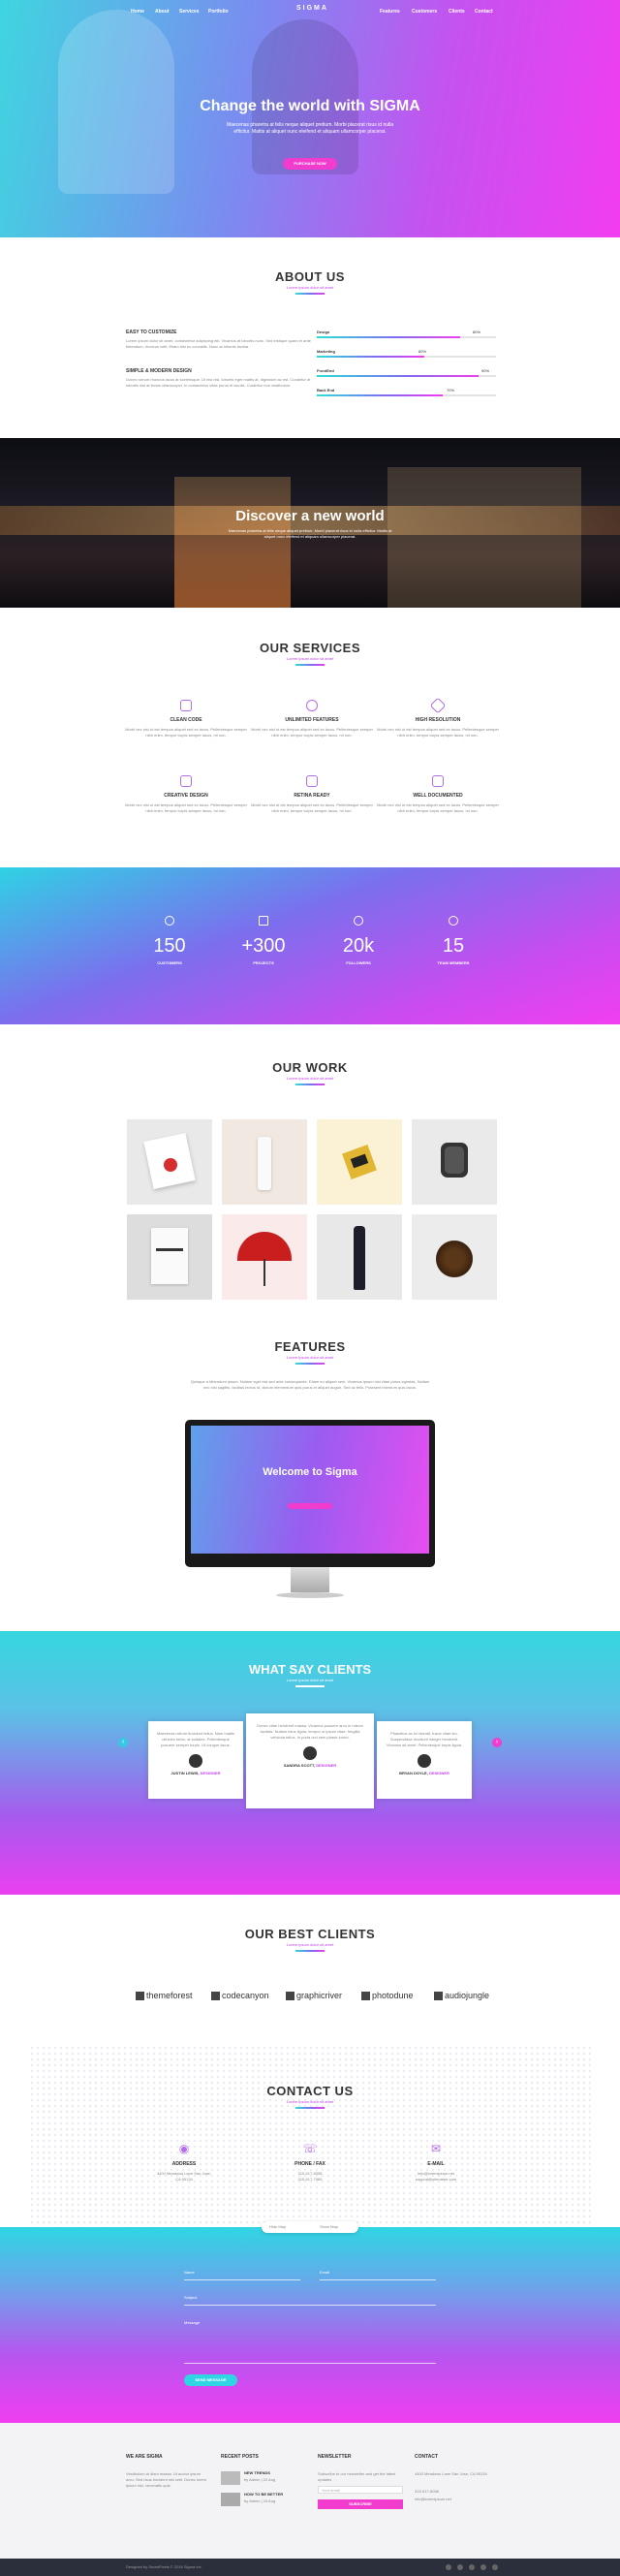 Image resolution: width=620 pixels, height=2576 pixels. What do you see at coordinates (186, 720) in the screenshot?
I see `service-title: CLEAN CODE` at bounding box center [186, 720].